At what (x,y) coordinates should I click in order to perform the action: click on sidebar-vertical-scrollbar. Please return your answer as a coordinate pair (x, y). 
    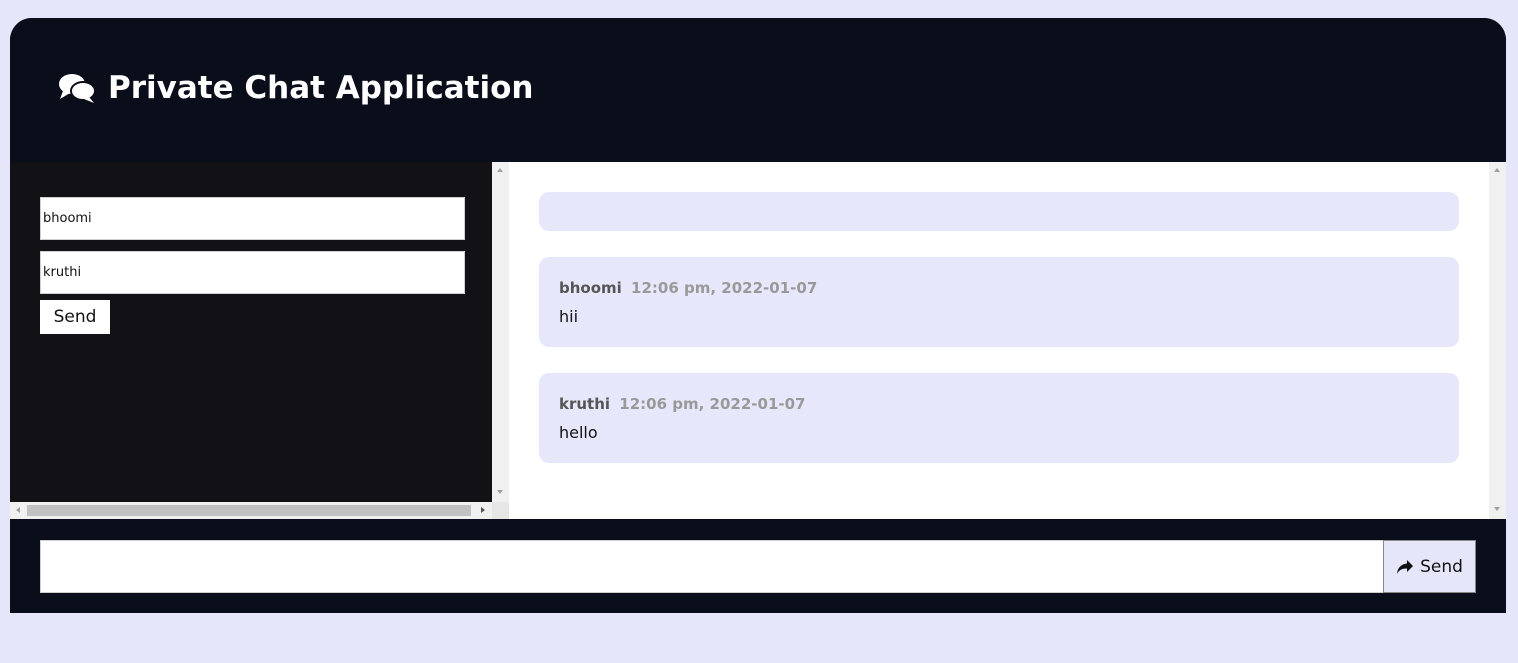
    Looking at the image, I should click on (500, 332).